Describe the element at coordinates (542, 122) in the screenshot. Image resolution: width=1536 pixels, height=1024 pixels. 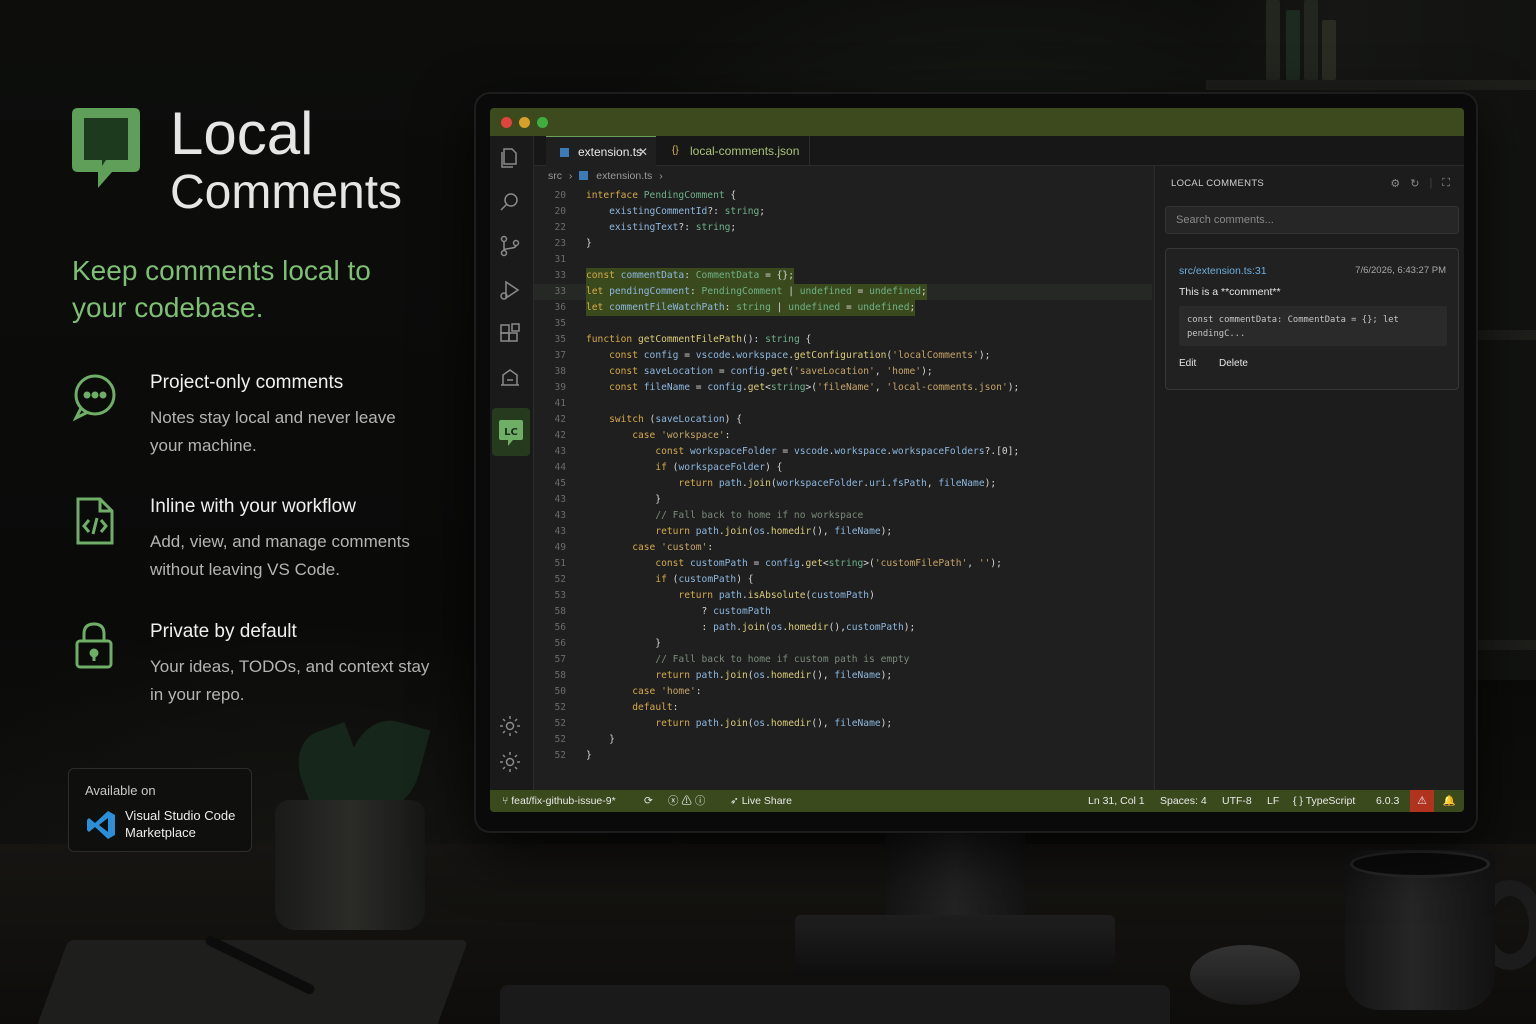
I see `maximize-window-button` at that location.